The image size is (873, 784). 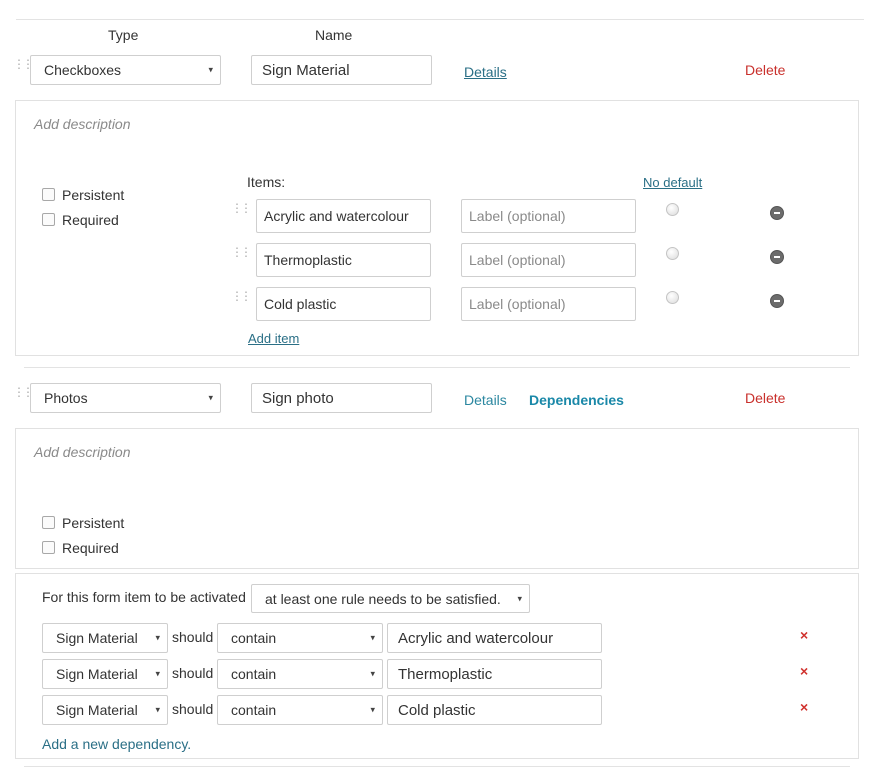 I want to click on top-divider, so click(x=440, y=19).